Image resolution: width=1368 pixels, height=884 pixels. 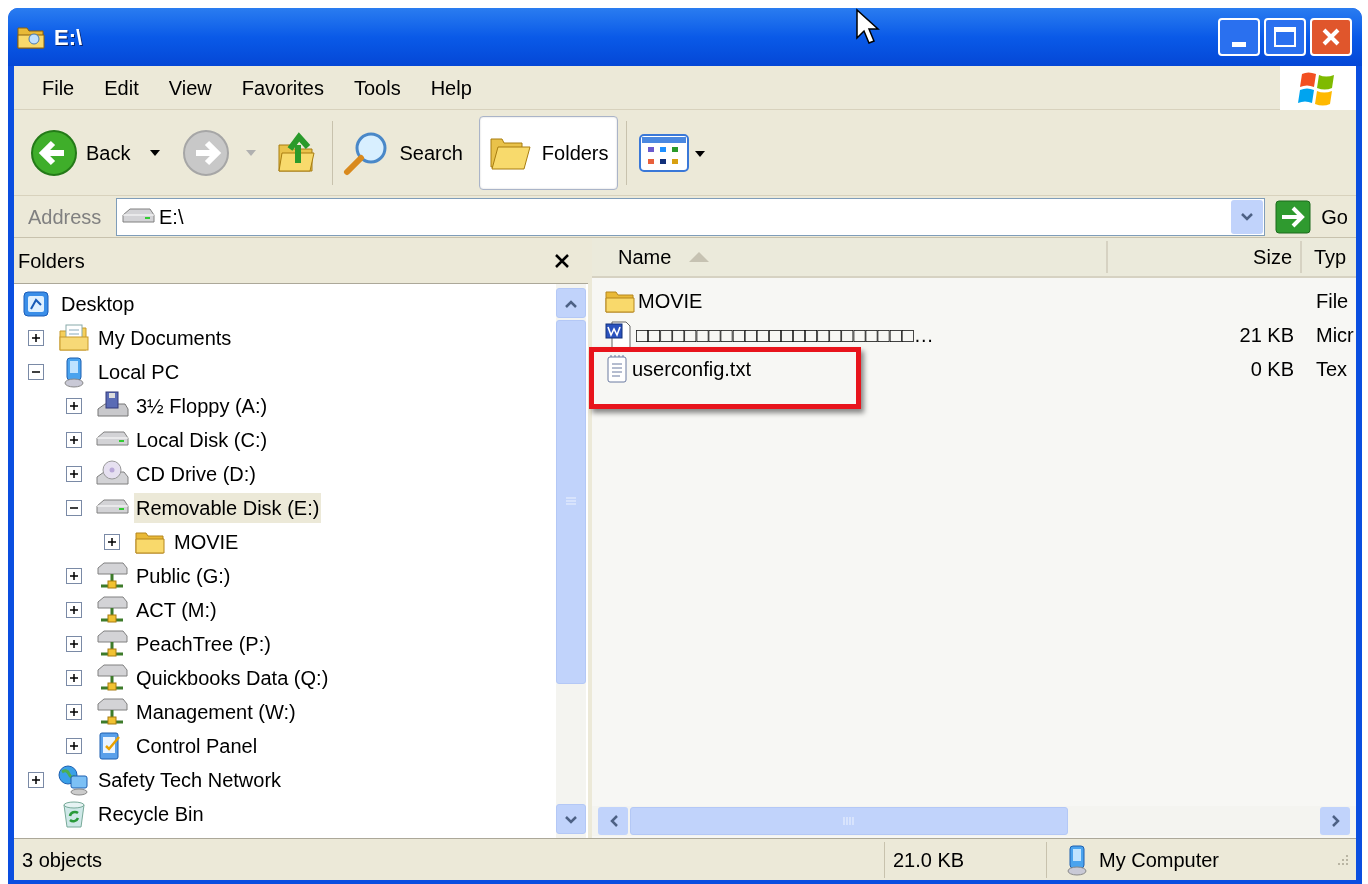 I want to click on tree-item: Safety Tech Network, so click(x=190, y=780).